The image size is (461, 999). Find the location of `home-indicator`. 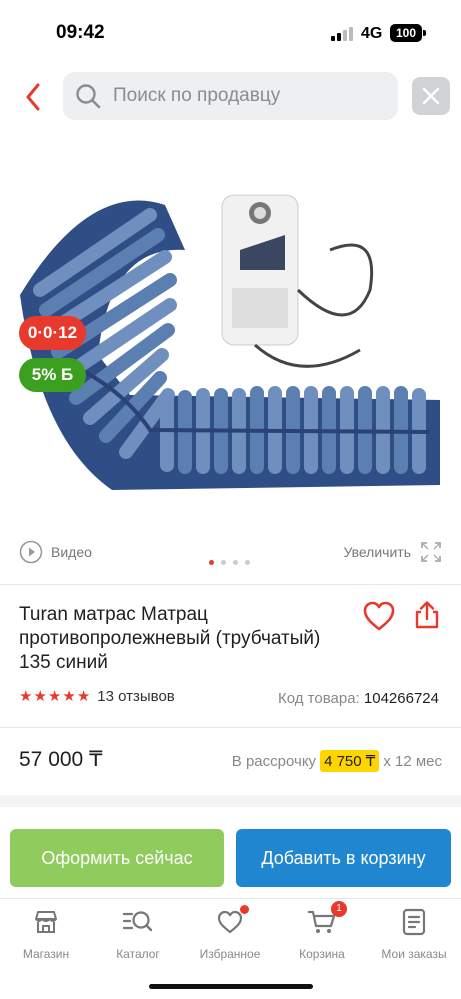

home-indicator is located at coordinates (231, 986).